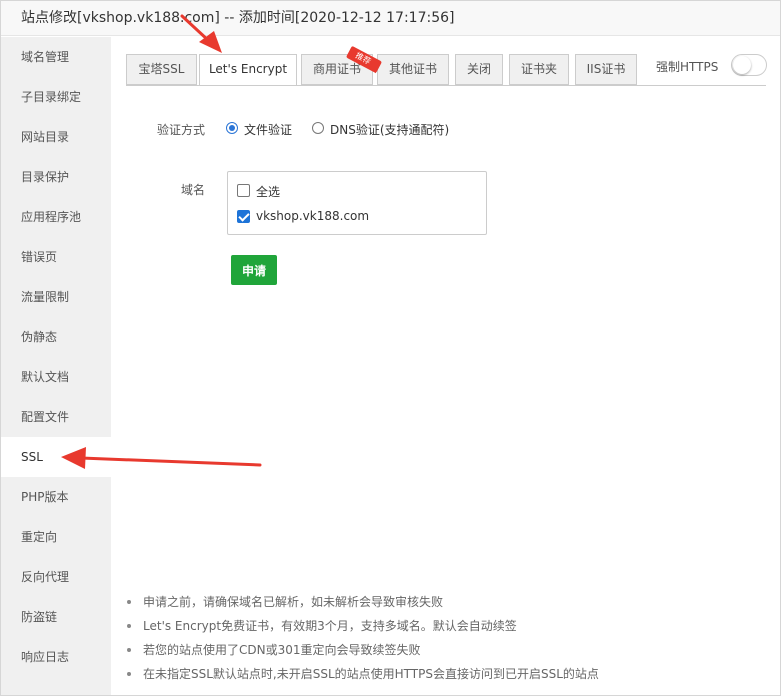  I want to click on recommend-ribbon: 推荐, so click(364, 61).